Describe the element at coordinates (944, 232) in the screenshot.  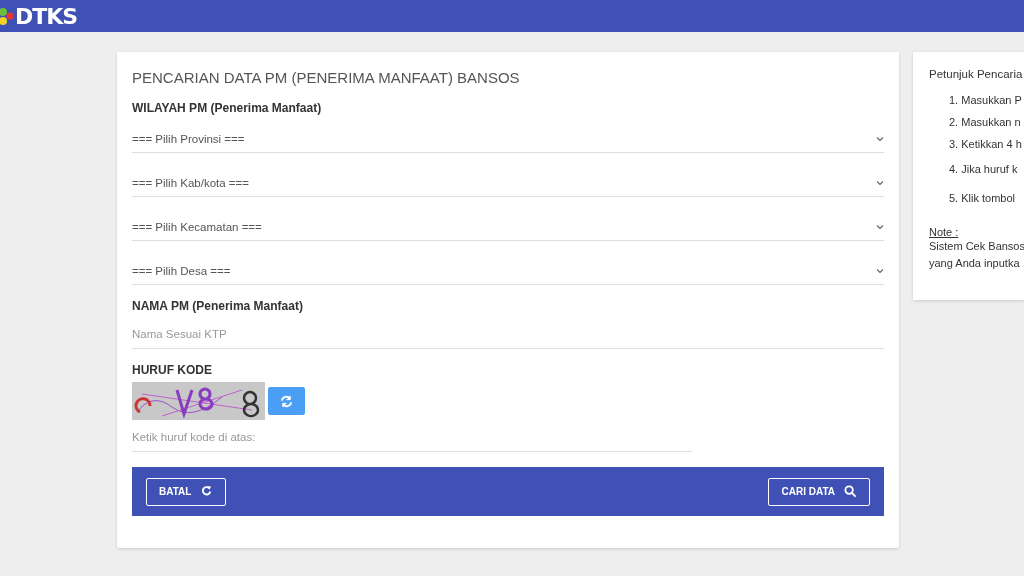
I see `note-label: Note :` at that location.